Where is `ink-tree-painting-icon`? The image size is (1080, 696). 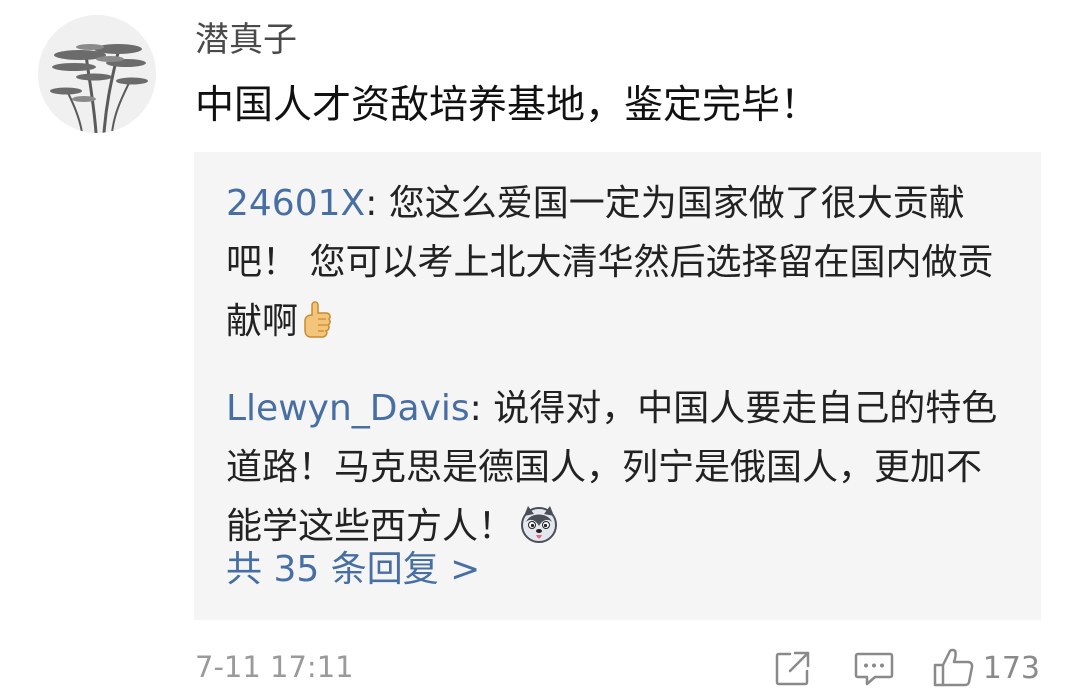
ink-tree-painting-icon is located at coordinates (97, 74).